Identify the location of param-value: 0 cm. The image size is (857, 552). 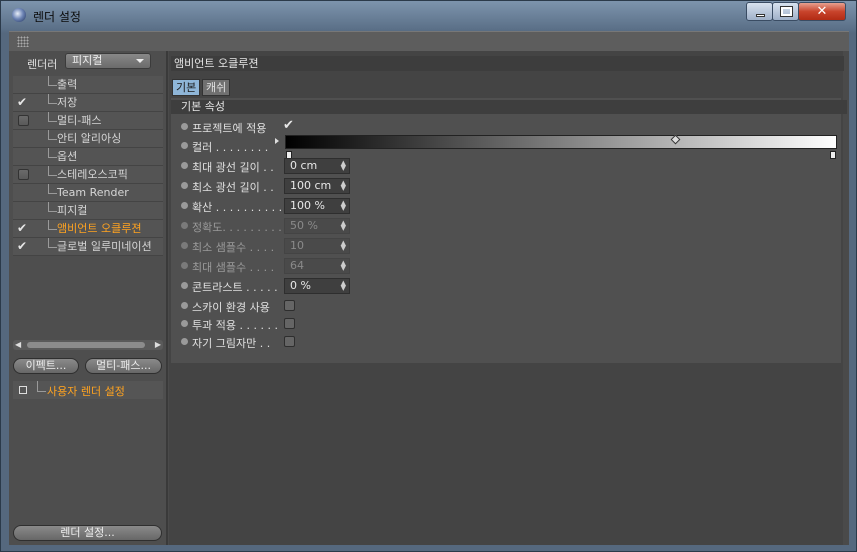
(304, 165).